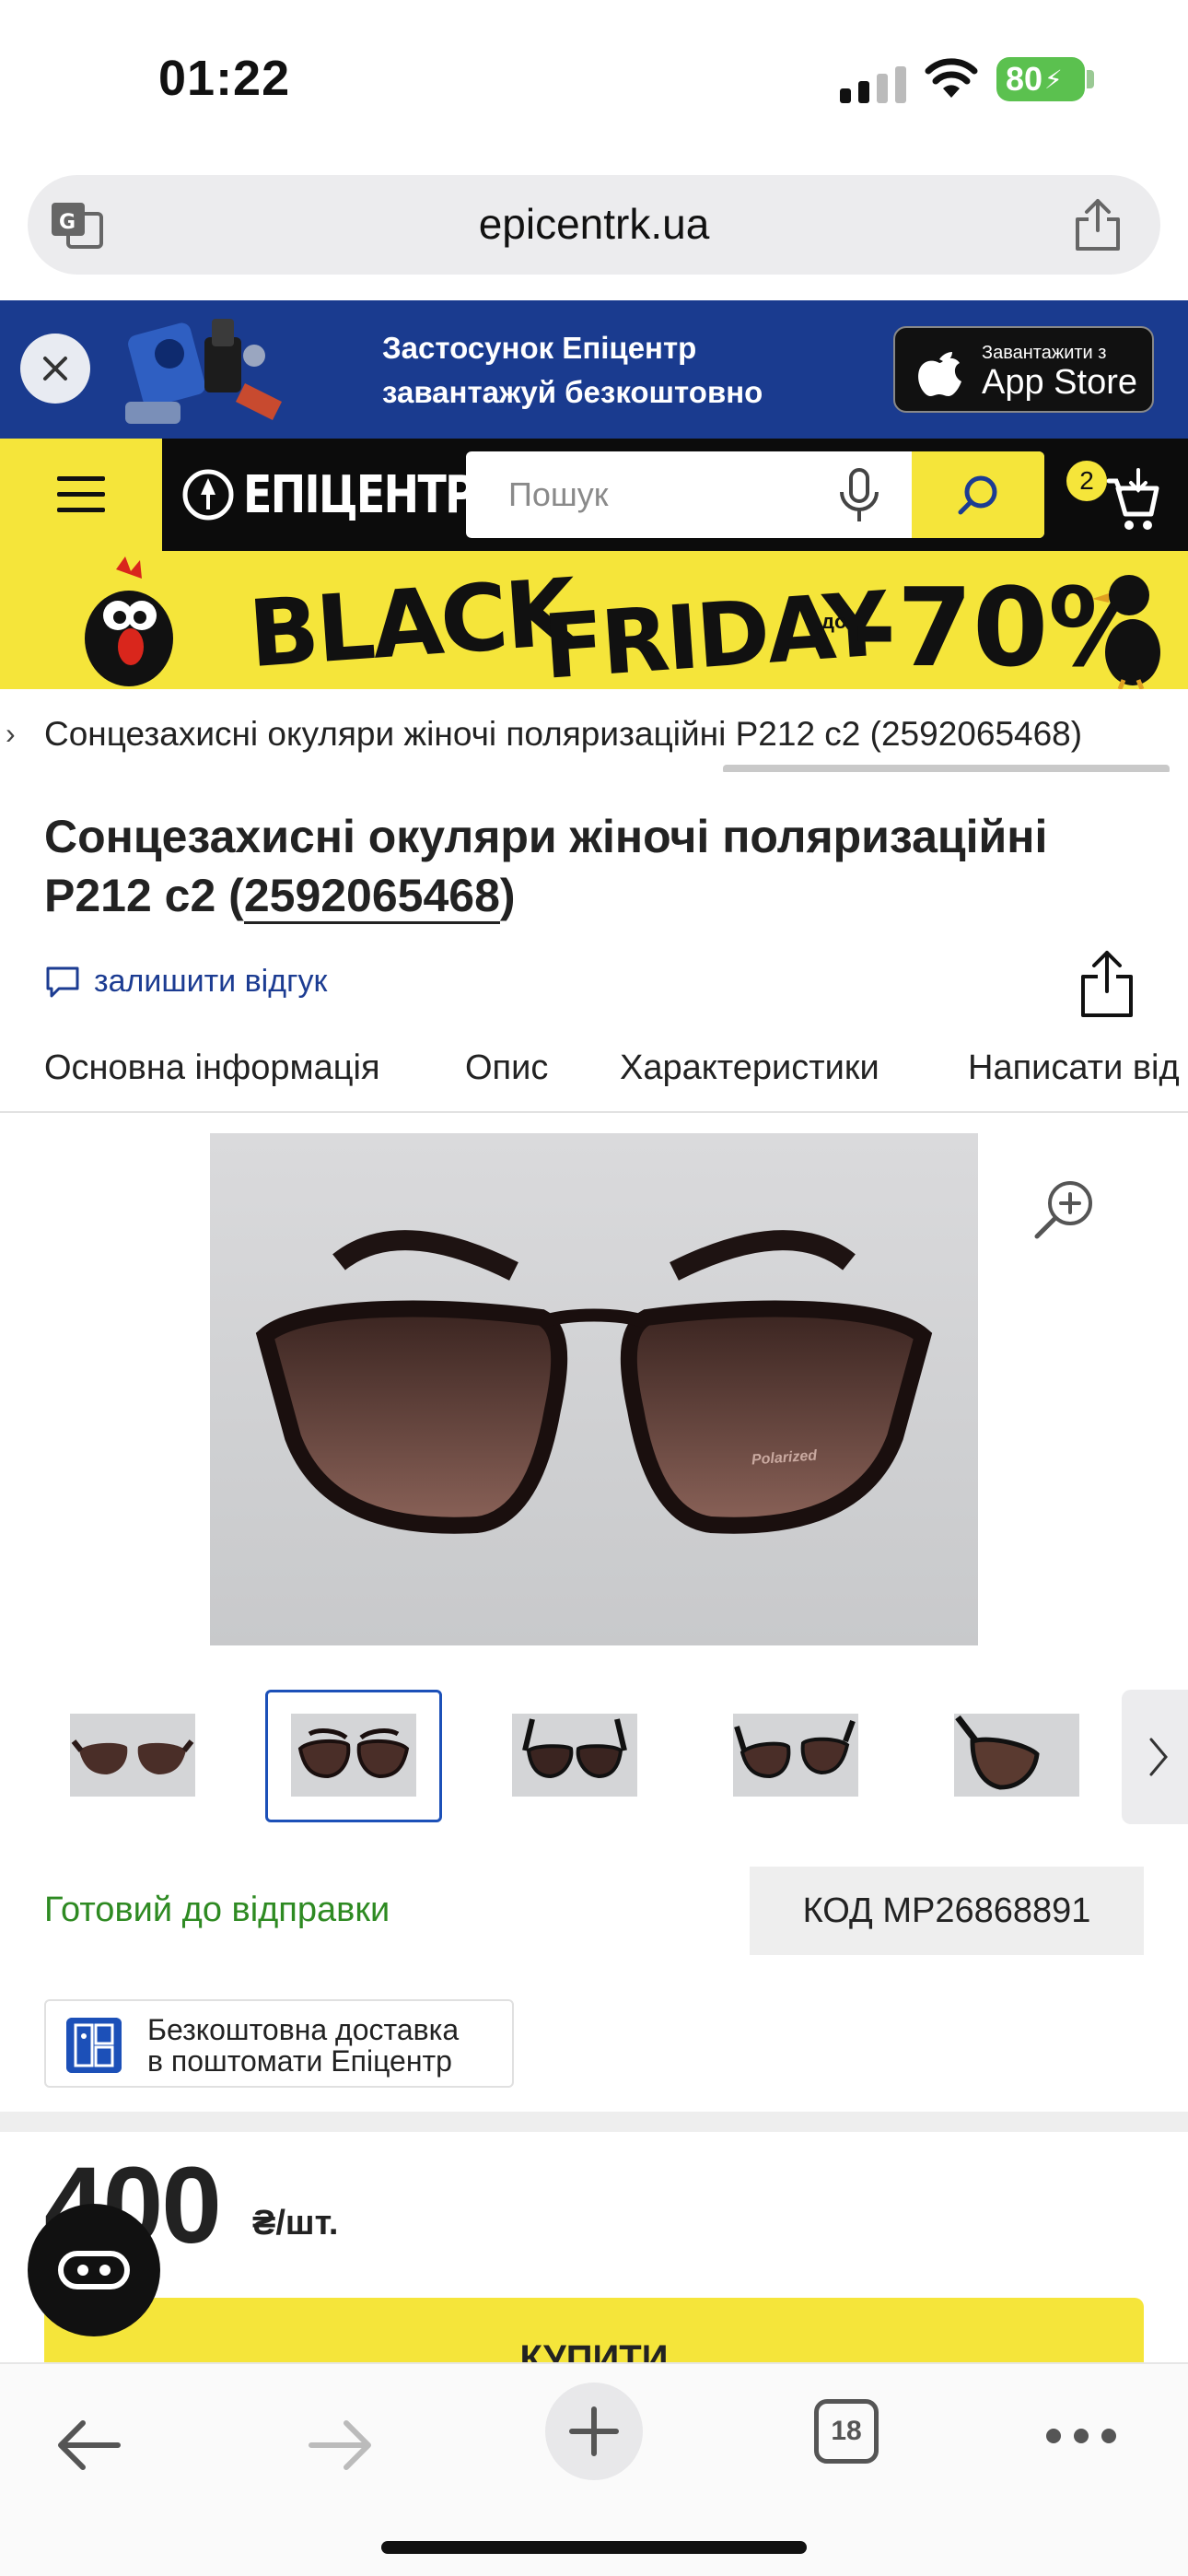 The image size is (1188, 2576). I want to click on chat-icon, so click(94, 2270).